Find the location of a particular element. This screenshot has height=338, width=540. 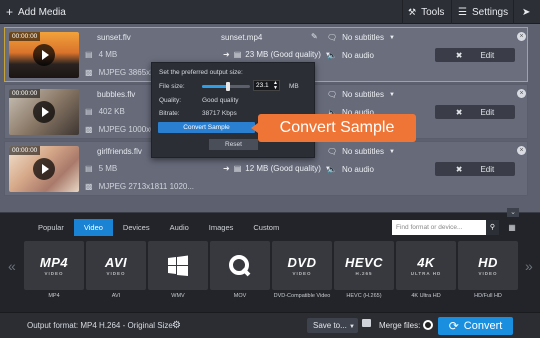

subtitles-label: No subtitles is located at coordinates (363, 94).